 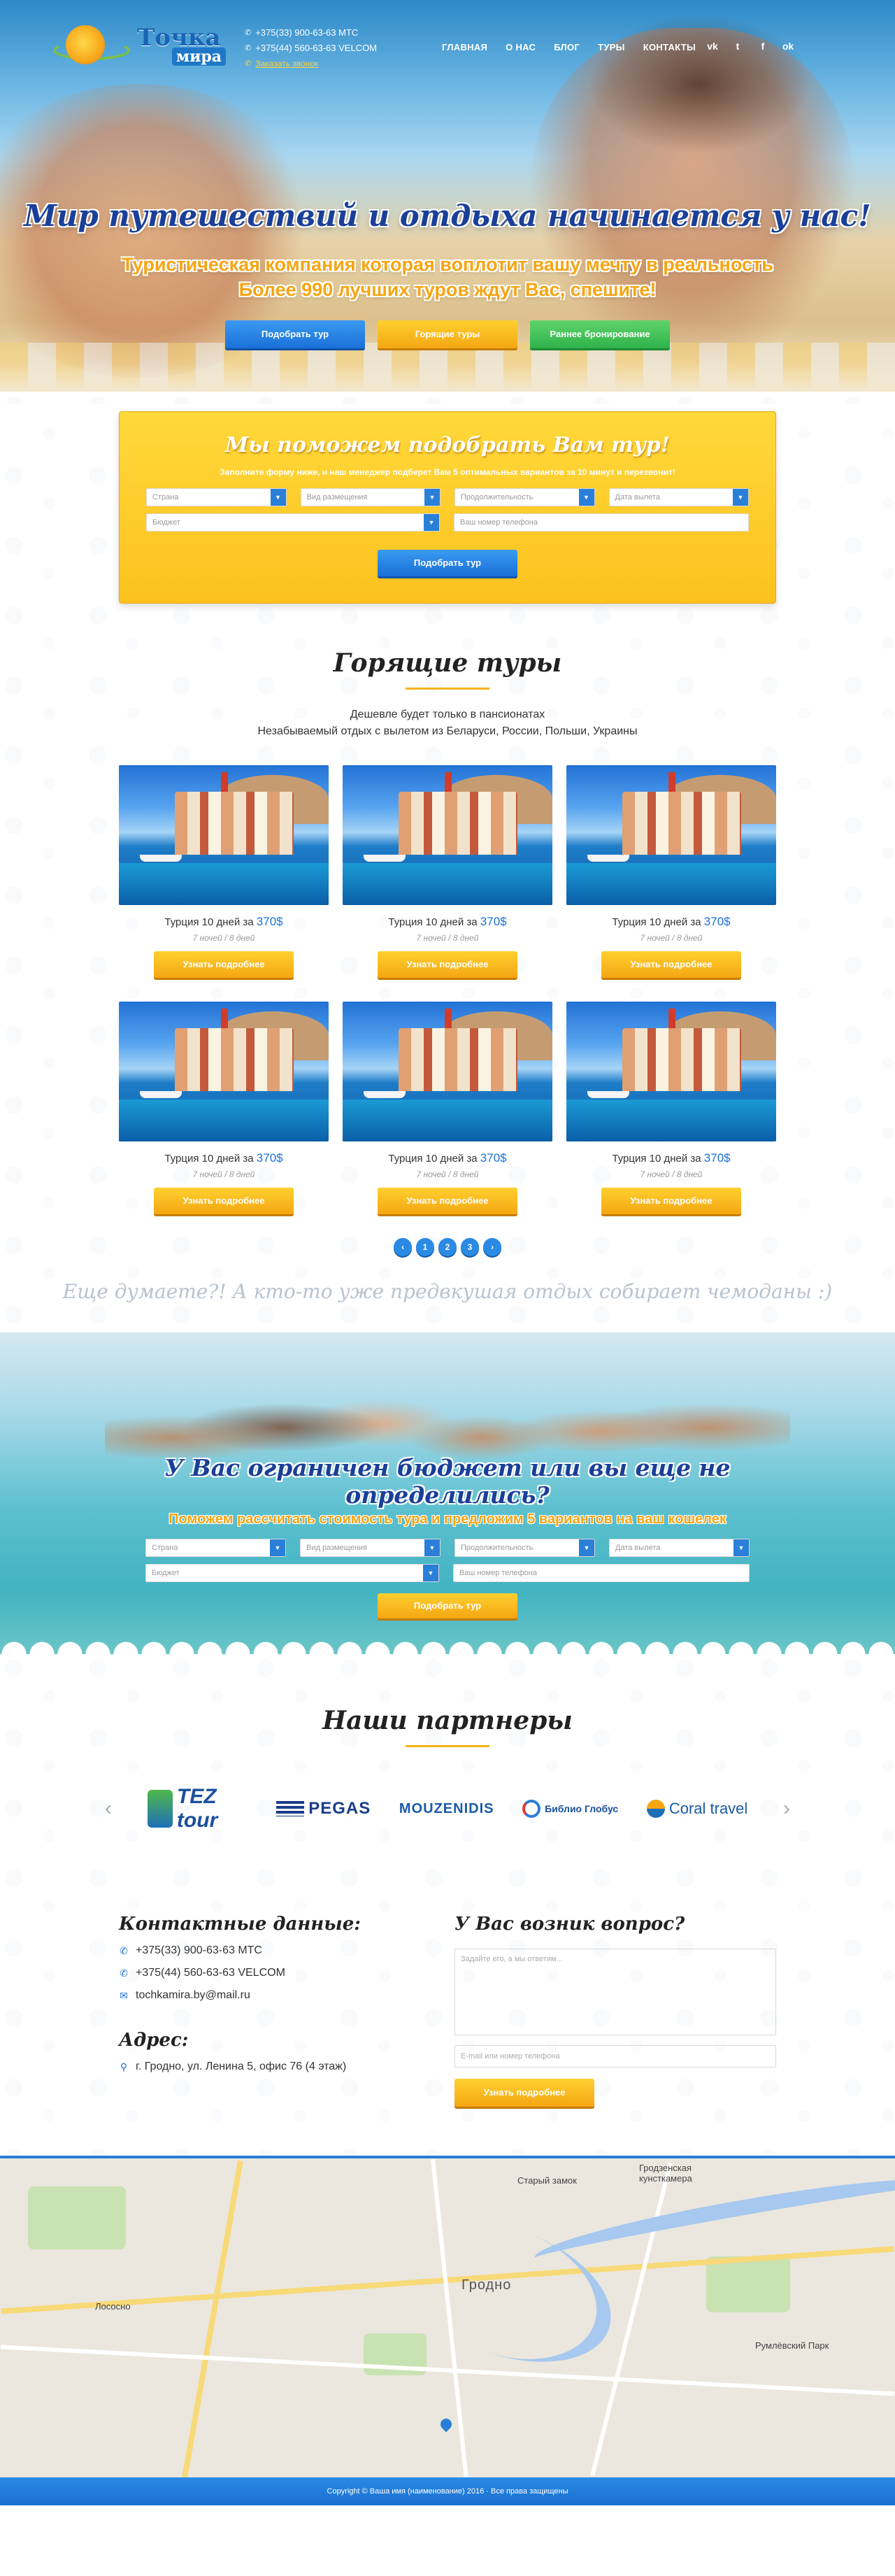 What do you see at coordinates (447, 334) in the screenshot?
I see `hot-tours-button: Горящие туры` at bounding box center [447, 334].